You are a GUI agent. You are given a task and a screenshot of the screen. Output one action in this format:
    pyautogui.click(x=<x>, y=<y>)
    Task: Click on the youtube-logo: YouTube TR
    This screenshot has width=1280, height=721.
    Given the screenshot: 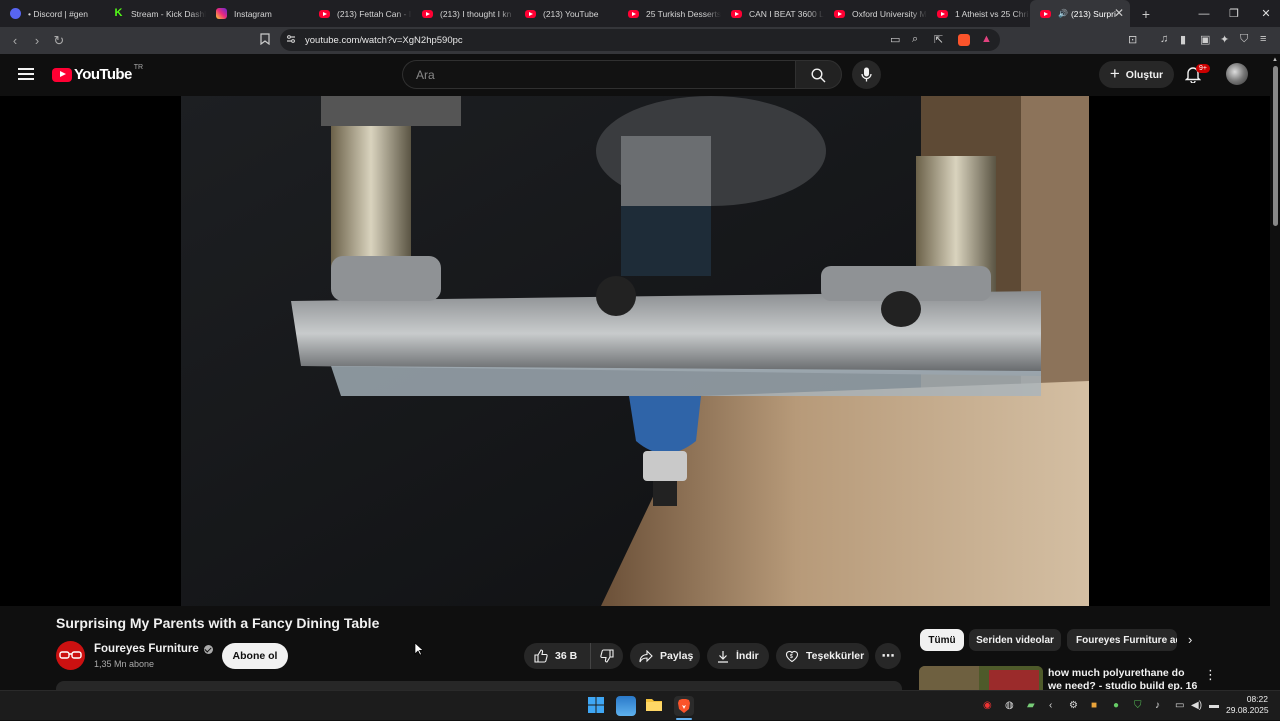 What is the action you would take?
    pyautogui.click(x=97, y=73)
    